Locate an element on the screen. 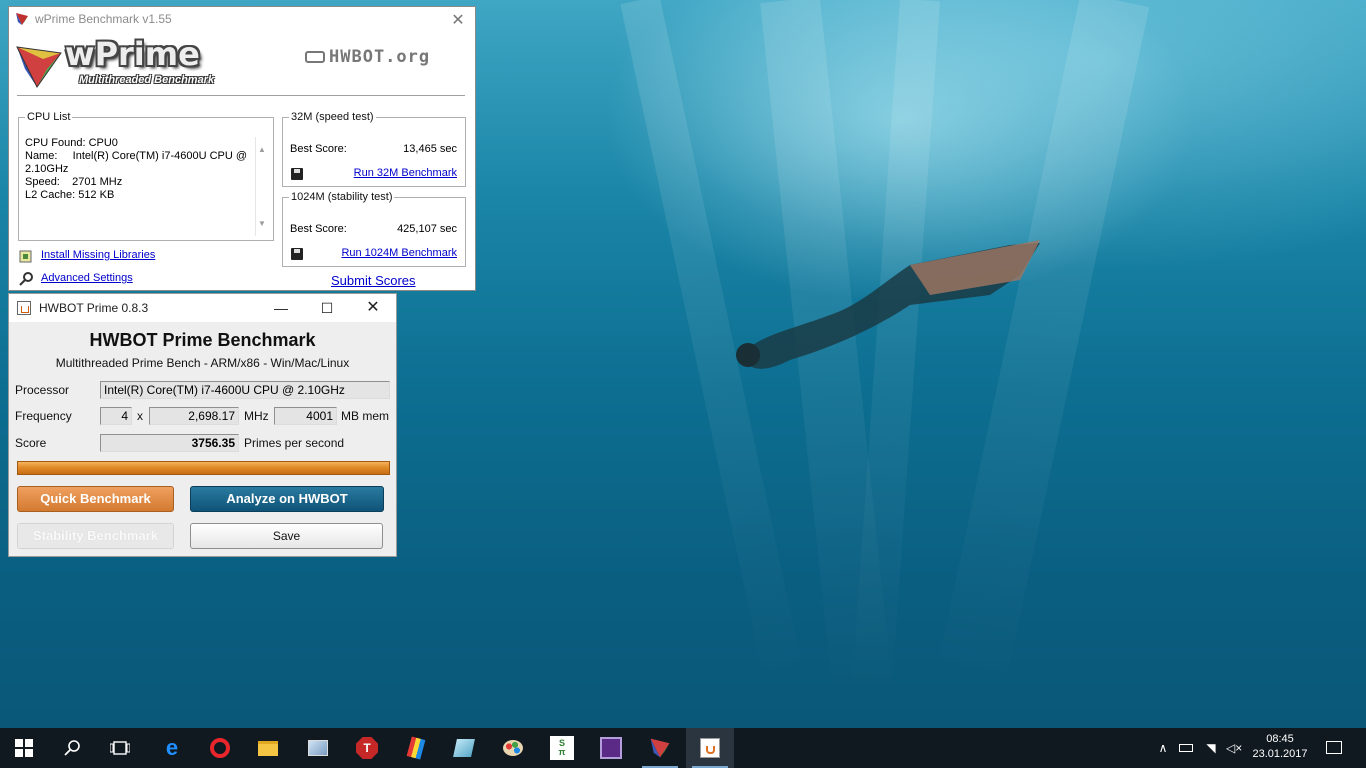  chevron-up-icon: ∧ is located at coordinates (1163, 748).